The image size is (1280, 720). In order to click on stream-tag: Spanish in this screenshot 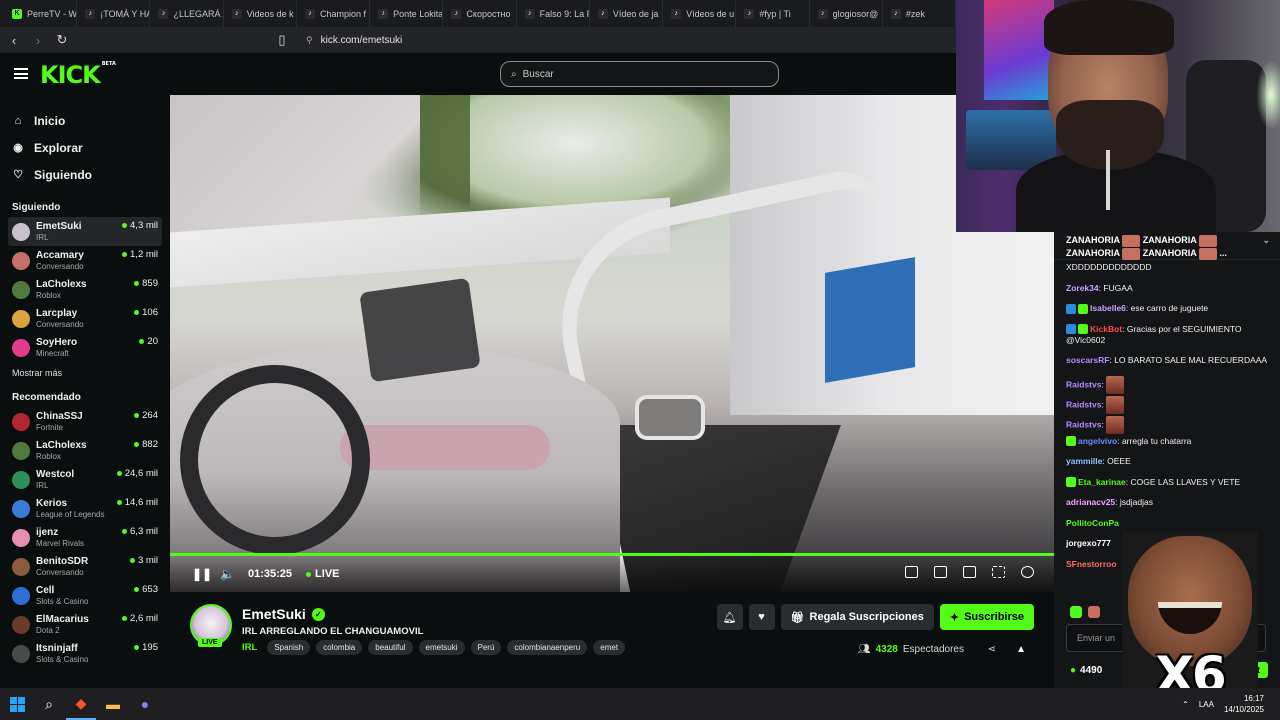, I will do `click(289, 647)`.